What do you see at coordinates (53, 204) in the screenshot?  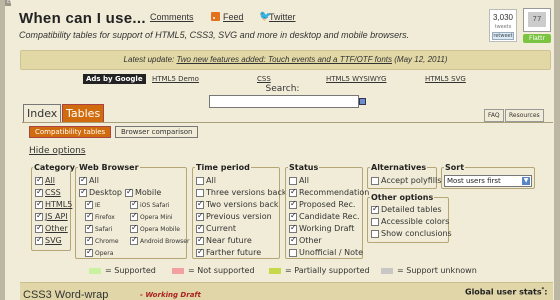 I see `category-html5: HTML5` at bounding box center [53, 204].